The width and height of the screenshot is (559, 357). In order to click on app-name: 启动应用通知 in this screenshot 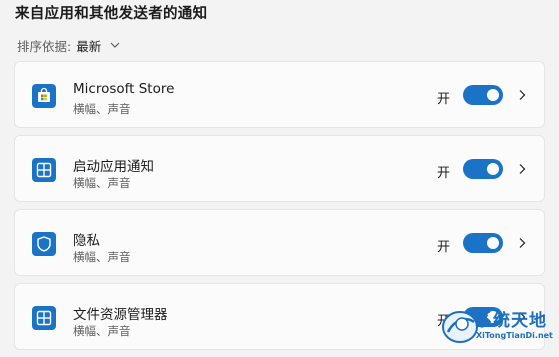, I will do `click(113, 167)`.